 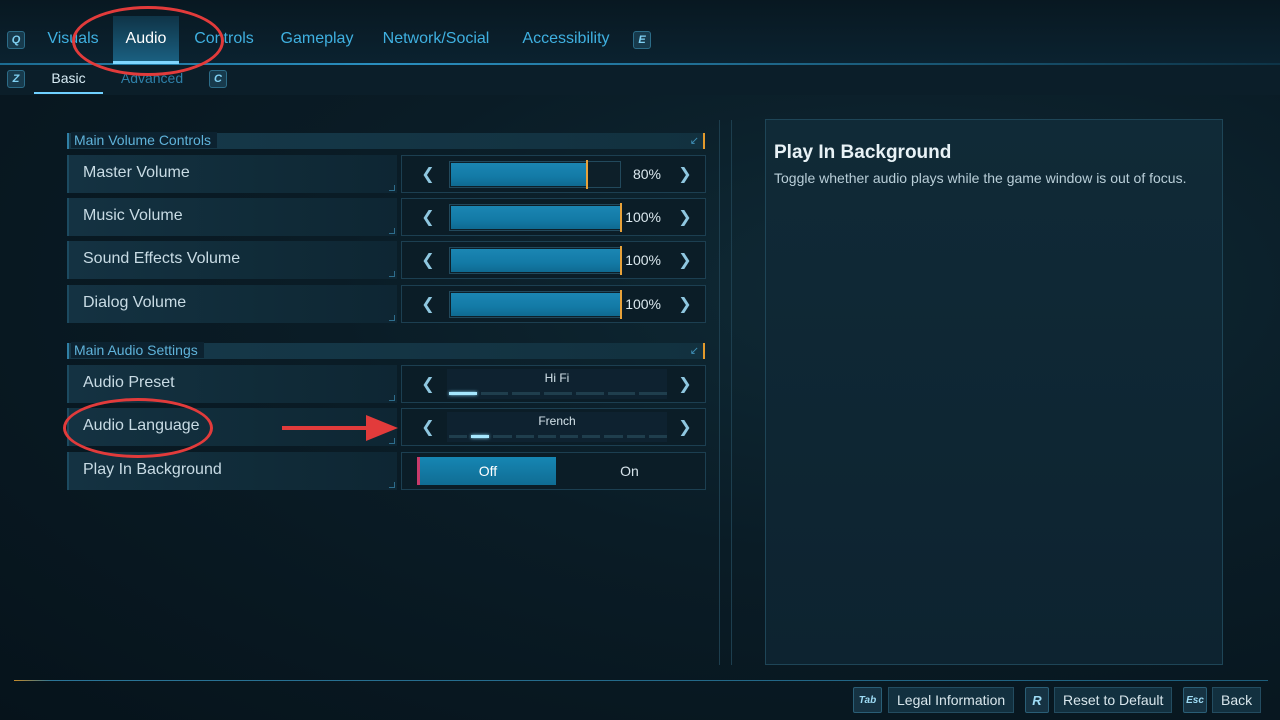 What do you see at coordinates (1037, 700) in the screenshot?
I see `r-key-hint: R` at bounding box center [1037, 700].